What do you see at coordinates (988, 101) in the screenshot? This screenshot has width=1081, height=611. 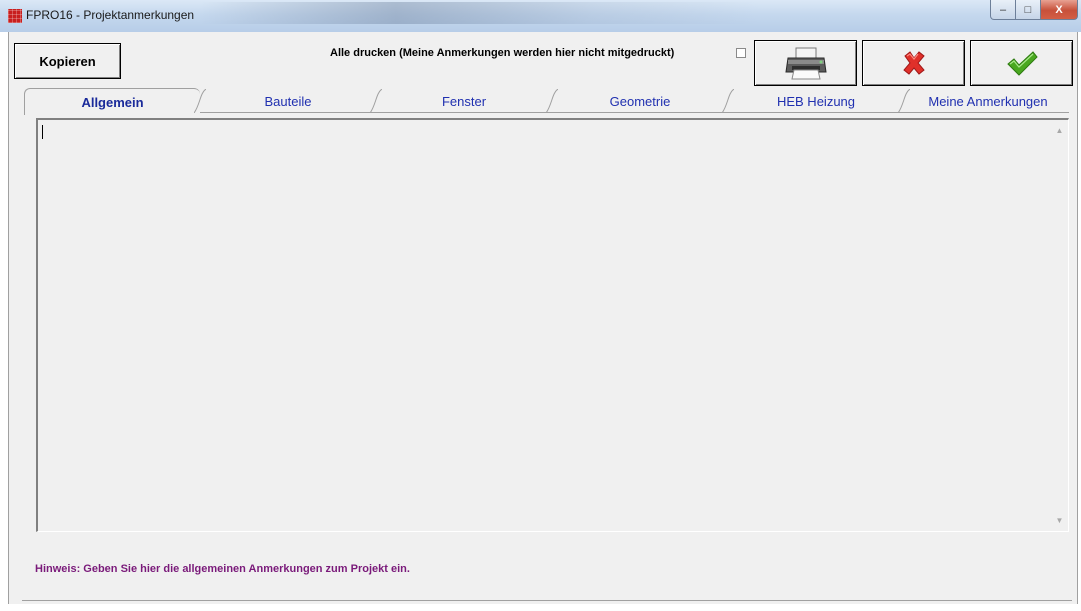 I see `tab-label: Meine Anmerkungen` at bounding box center [988, 101].